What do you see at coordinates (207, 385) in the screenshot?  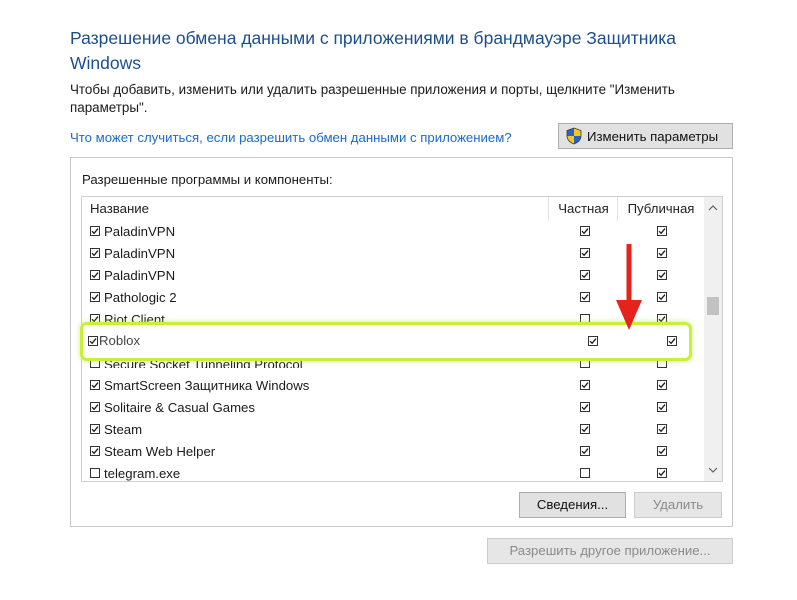 I see `app-name-label: SmartScreen Защитника Windows` at bounding box center [207, 385].